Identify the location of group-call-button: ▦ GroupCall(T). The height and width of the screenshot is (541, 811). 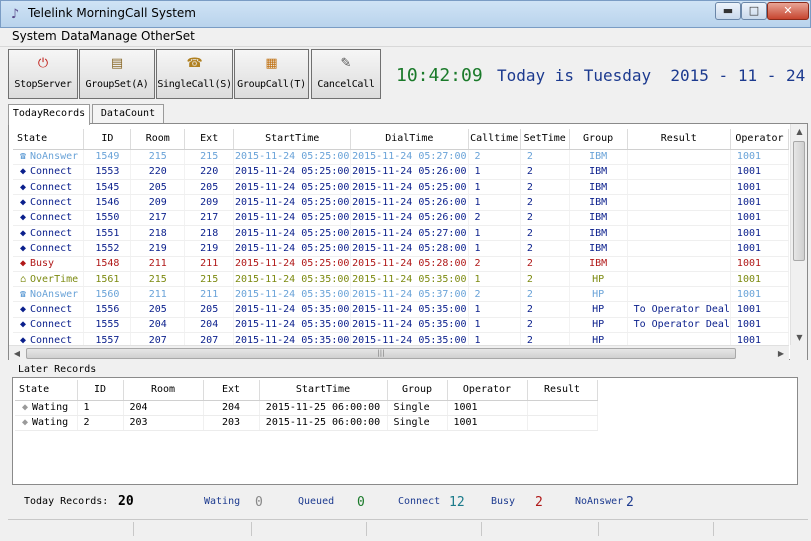
(271, 74).